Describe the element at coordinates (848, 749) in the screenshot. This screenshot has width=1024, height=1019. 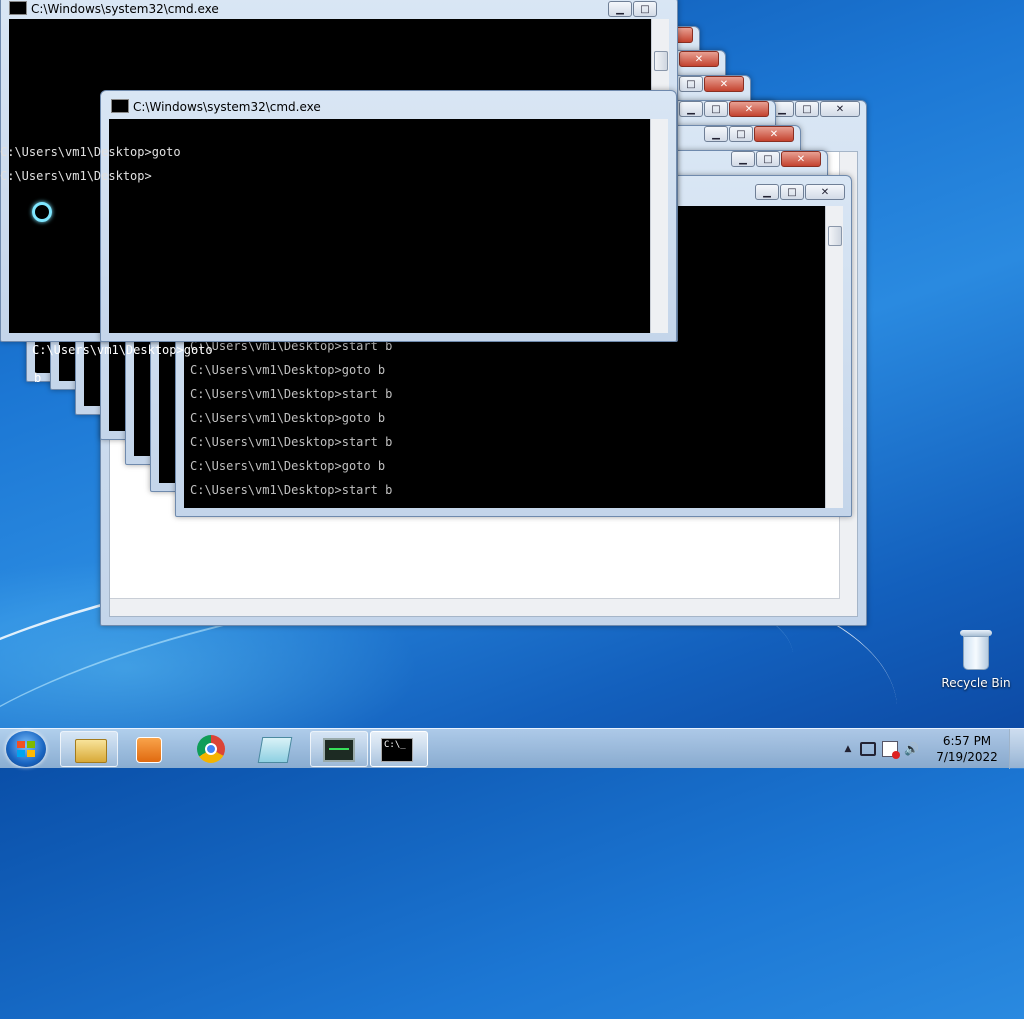
I see `show-hidden-icons-arrow: ▲` at that location.